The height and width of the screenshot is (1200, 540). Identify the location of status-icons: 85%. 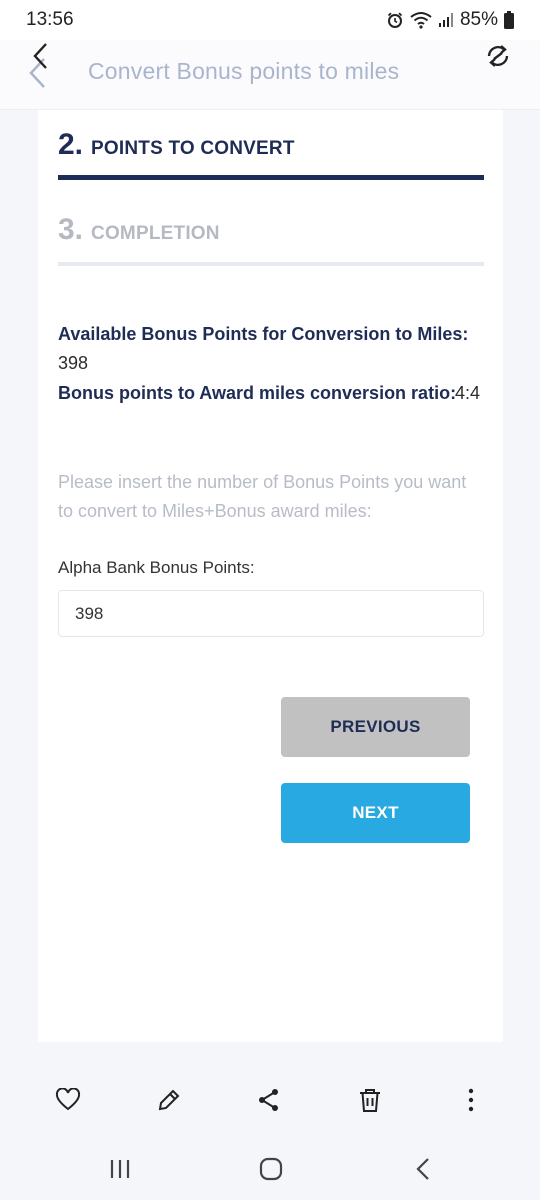
(450, 20).